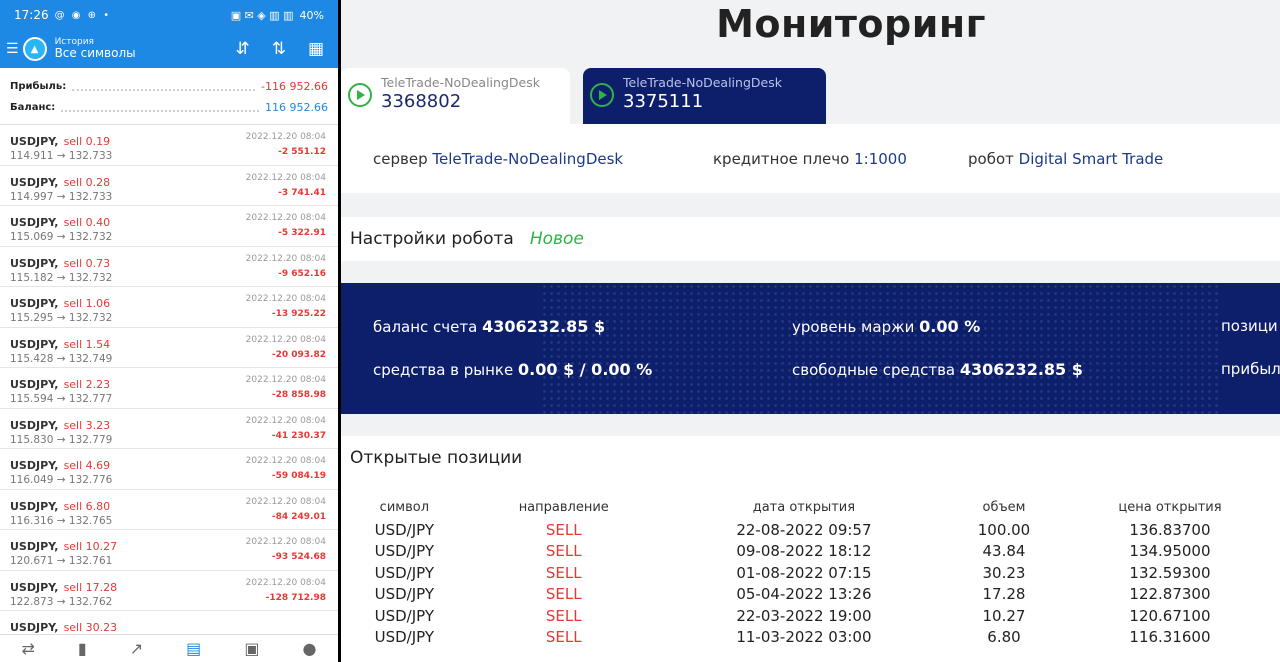  What do you see at coordinates (309, 648) in the screenshot?
I see `chat-icon: ●` at bounding box center [309, 648].